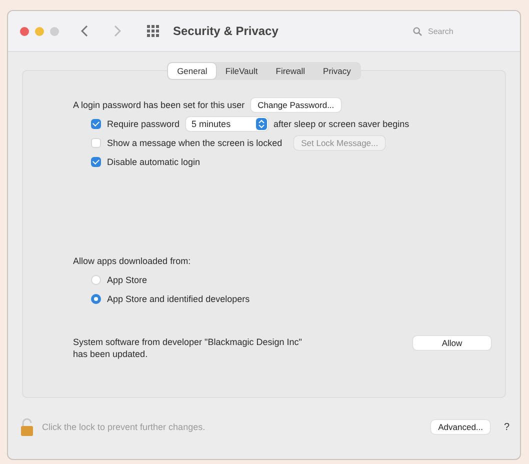 The height and width of the screenshot is (464, 529). What do you see at coordinates (27, 427) in the screenshot?
I see `lock-icon` at bounding box center [27, 427].